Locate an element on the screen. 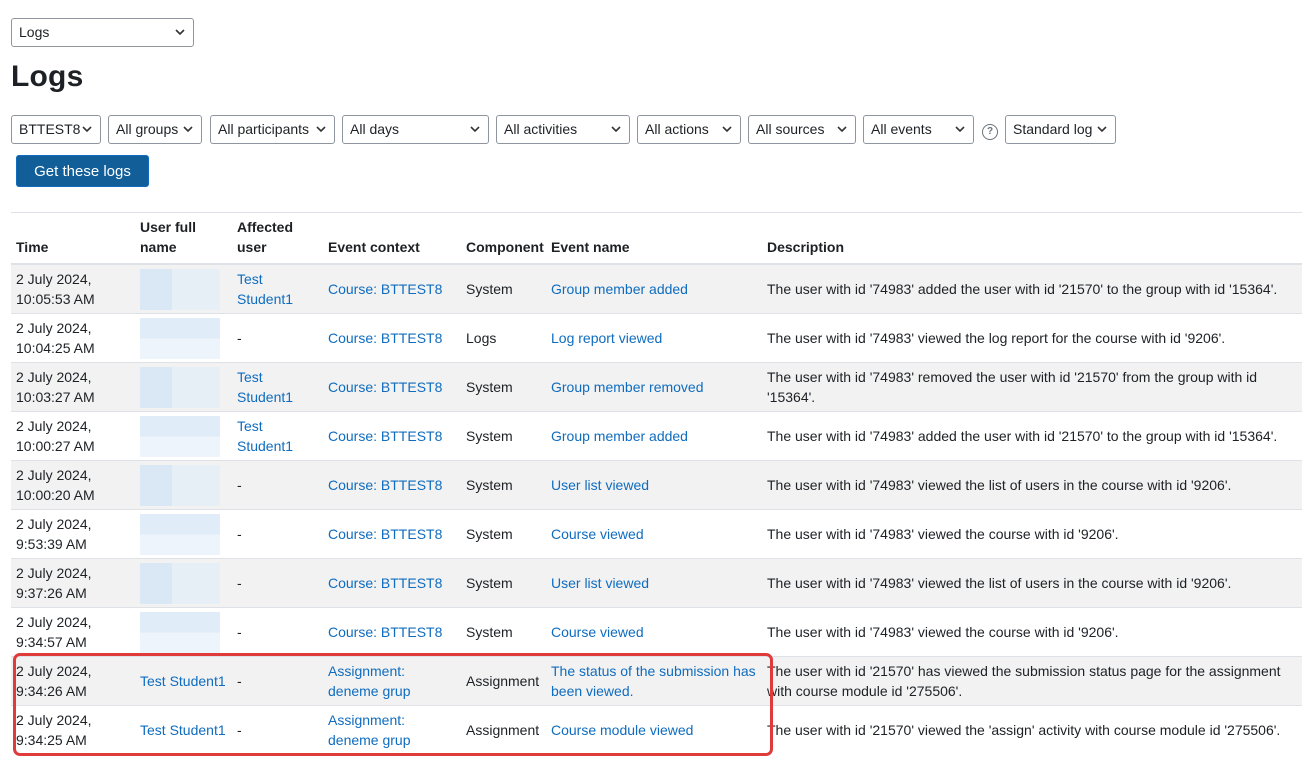  source-filter: All sources is located at coordinates (802, 129).